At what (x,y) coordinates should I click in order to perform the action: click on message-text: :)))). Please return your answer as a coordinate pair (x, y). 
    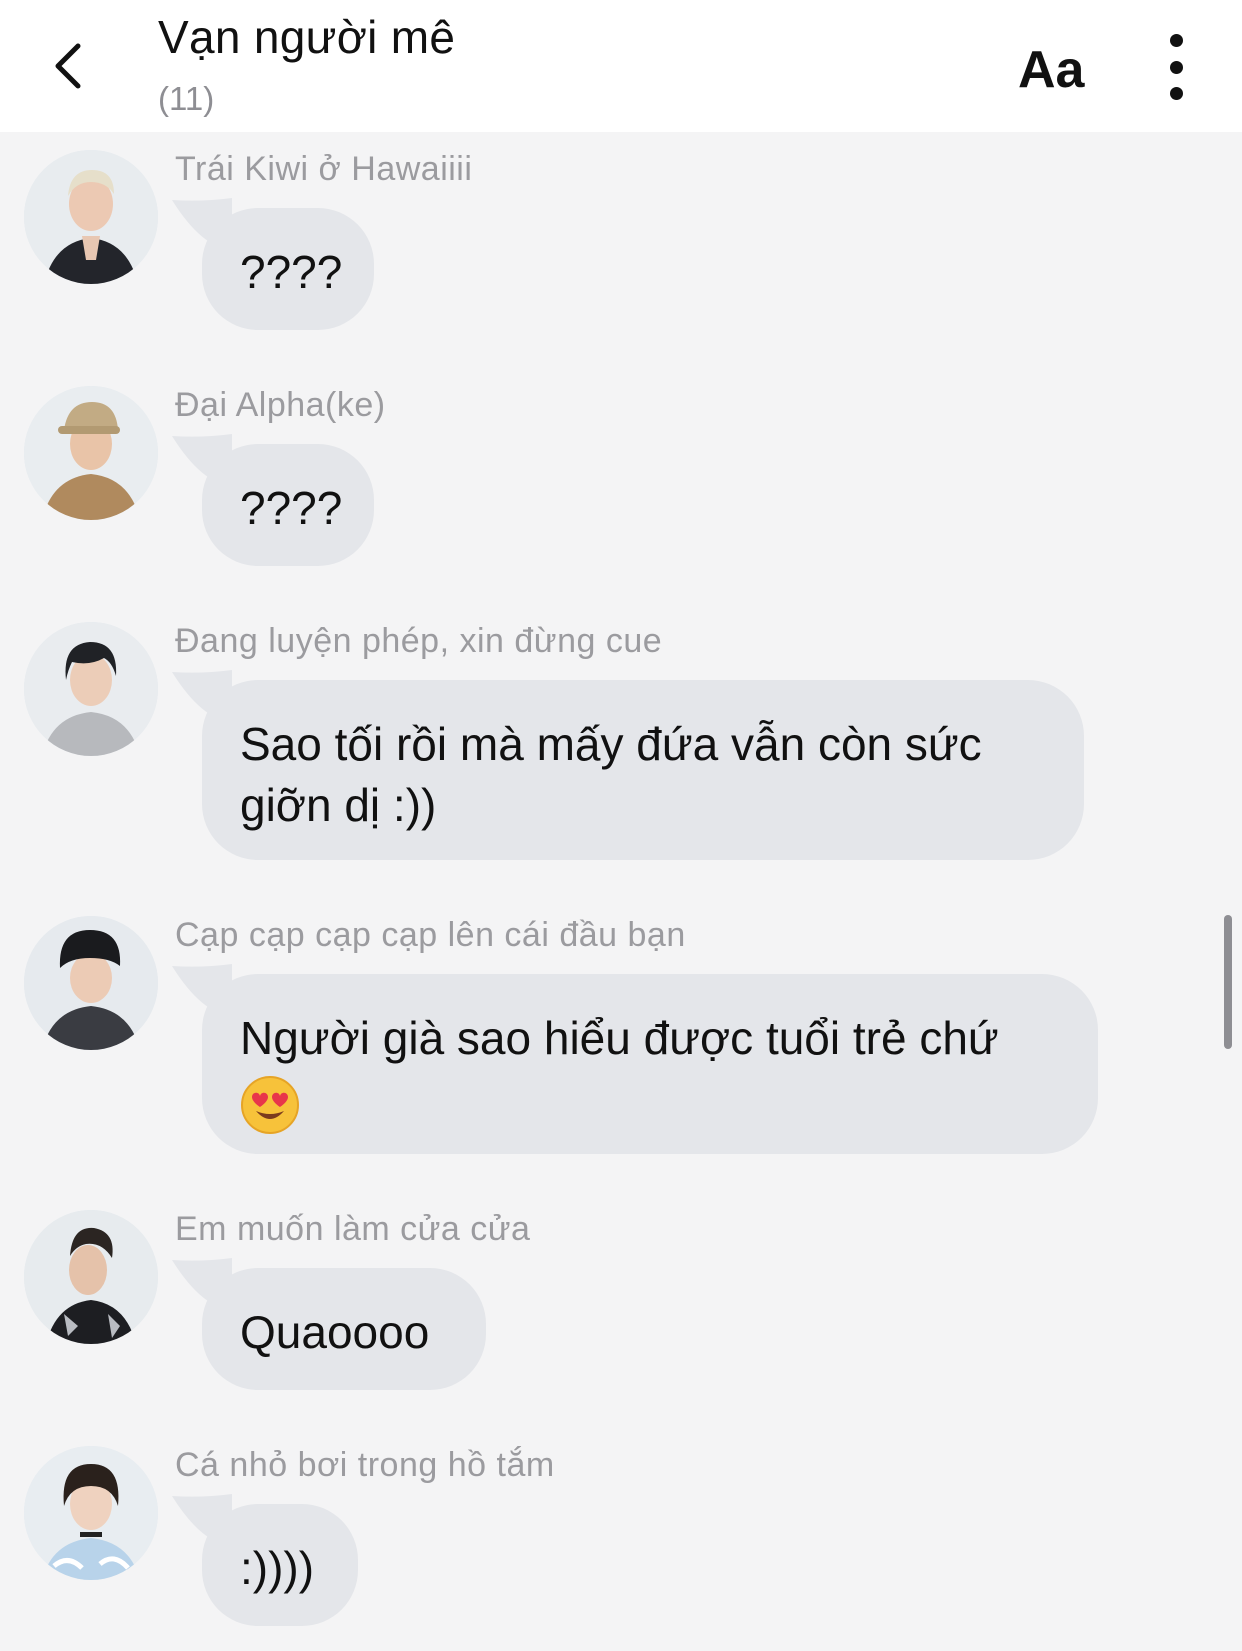
    Looking at the image, I should click on (277, 1568).